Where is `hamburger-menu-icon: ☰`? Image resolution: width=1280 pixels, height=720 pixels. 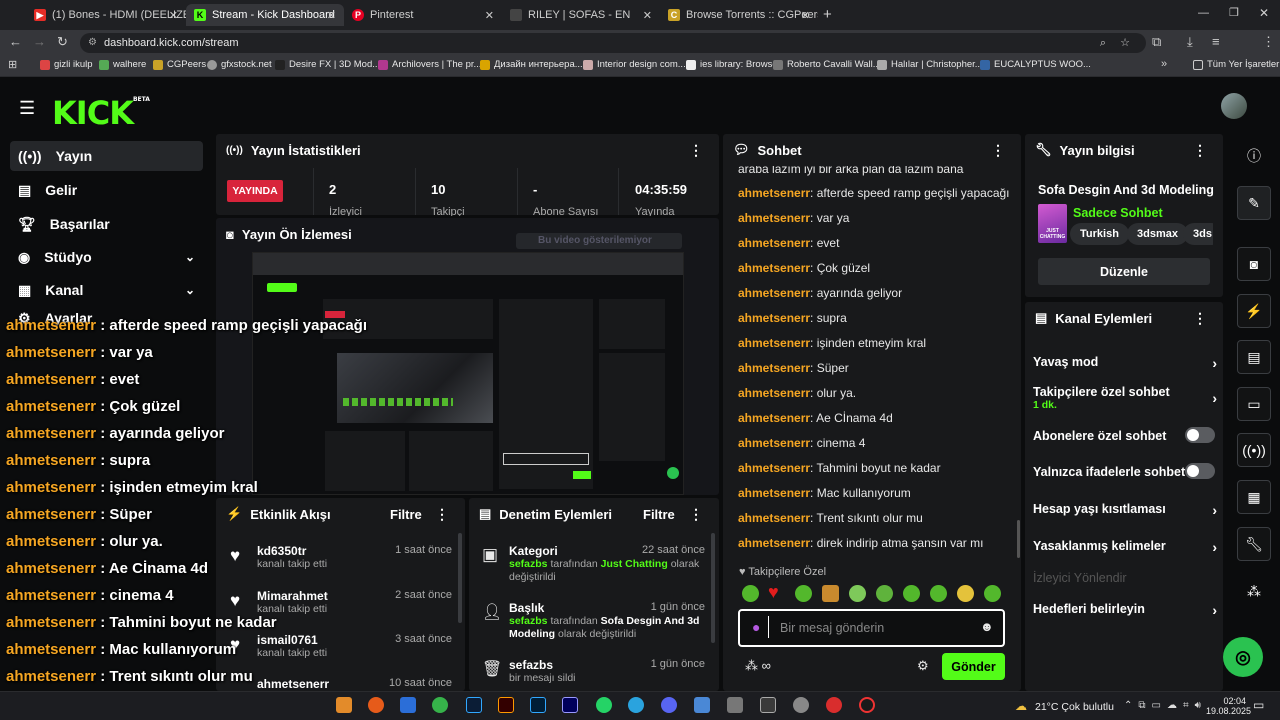
hamburger-menu-icon: ☰ is located at coordinates (27, 108).